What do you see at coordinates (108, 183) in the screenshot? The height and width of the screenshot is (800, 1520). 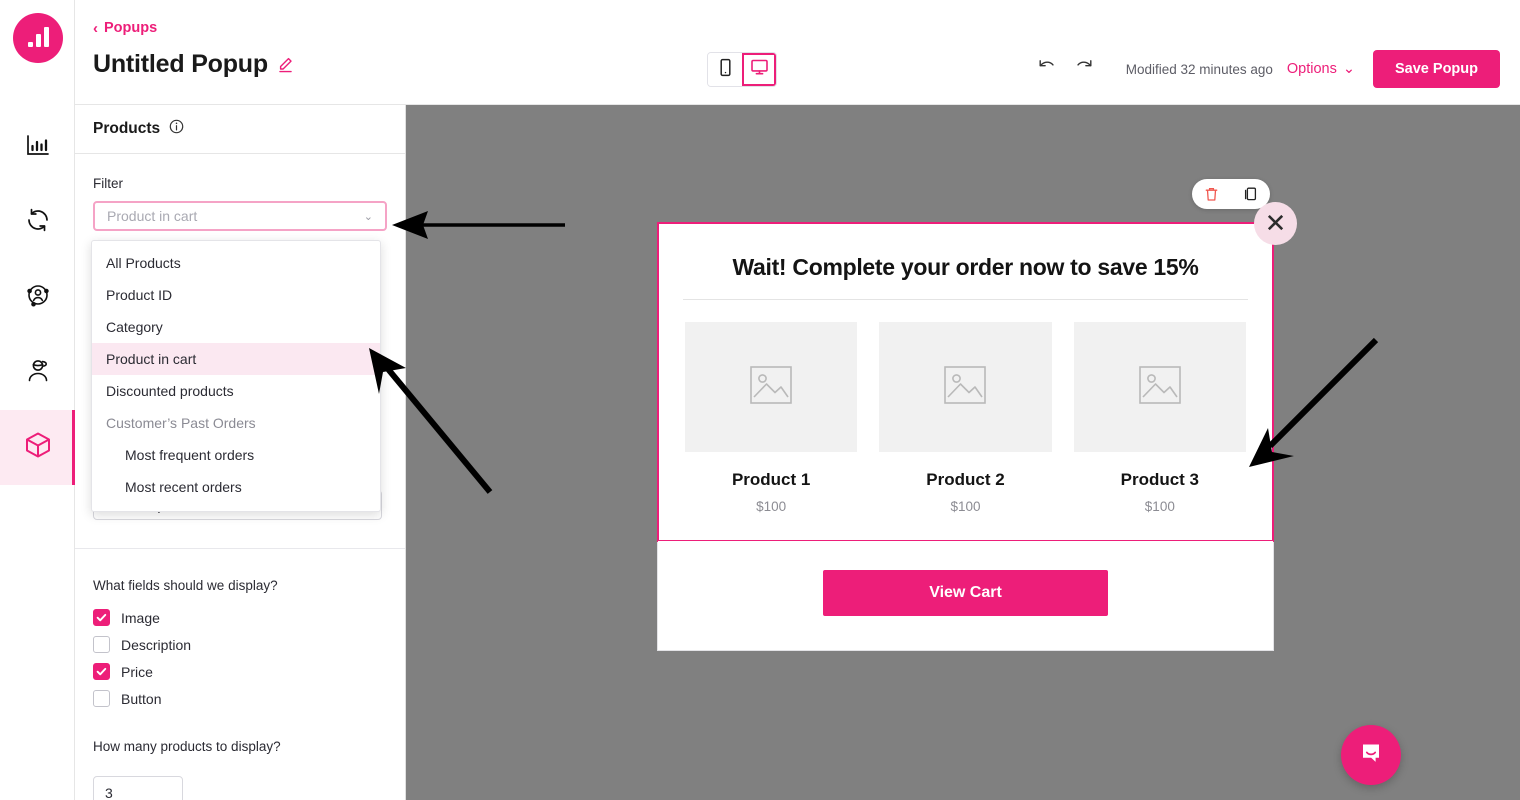 I see `filter-label: Filter` at bounding box center [108, 183].